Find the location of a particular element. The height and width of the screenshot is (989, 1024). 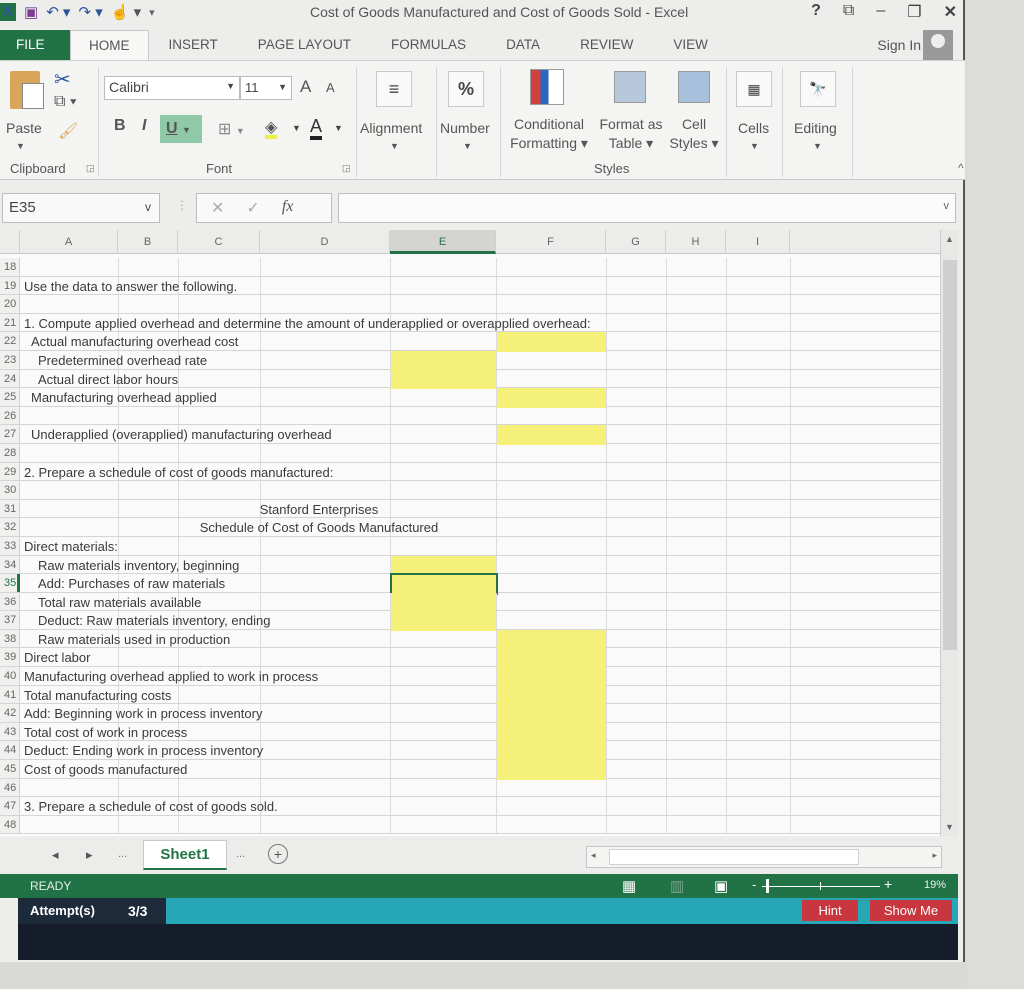

underline-button: U ▼ is located at coordinates (181, 129).